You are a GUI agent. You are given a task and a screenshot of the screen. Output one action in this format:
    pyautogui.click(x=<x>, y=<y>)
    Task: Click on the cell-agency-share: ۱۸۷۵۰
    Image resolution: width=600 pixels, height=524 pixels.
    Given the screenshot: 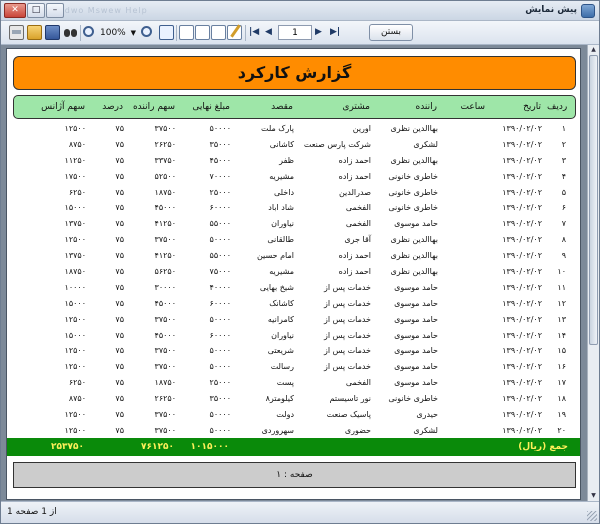 What is the action you would take?
    pyautogui.click(x=75, y=272)
    